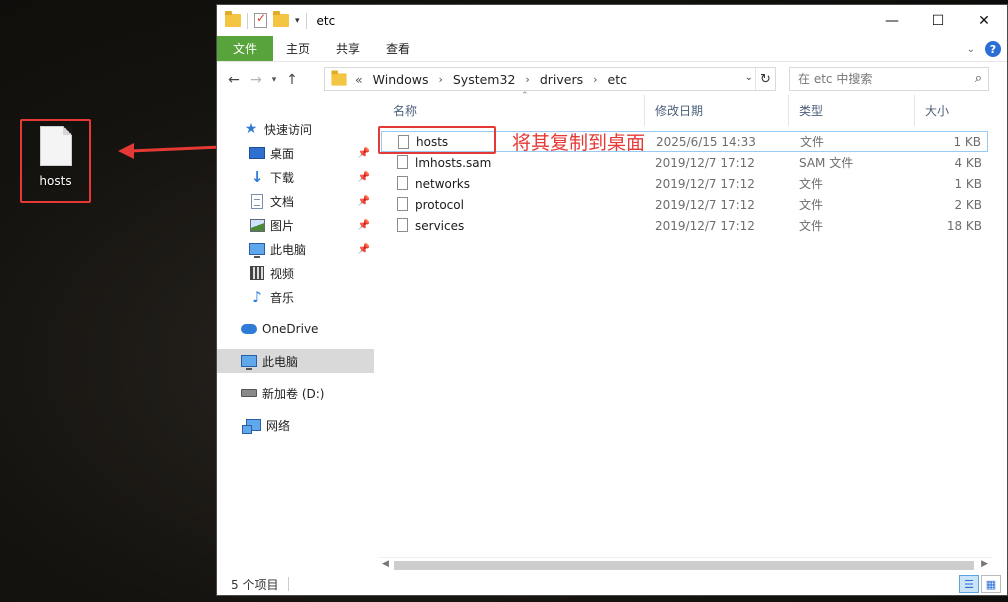  What do you see at coordinates (257, 297) in the screenshot?
I see `music-icon: ♪` at bounding box center [257, 297].